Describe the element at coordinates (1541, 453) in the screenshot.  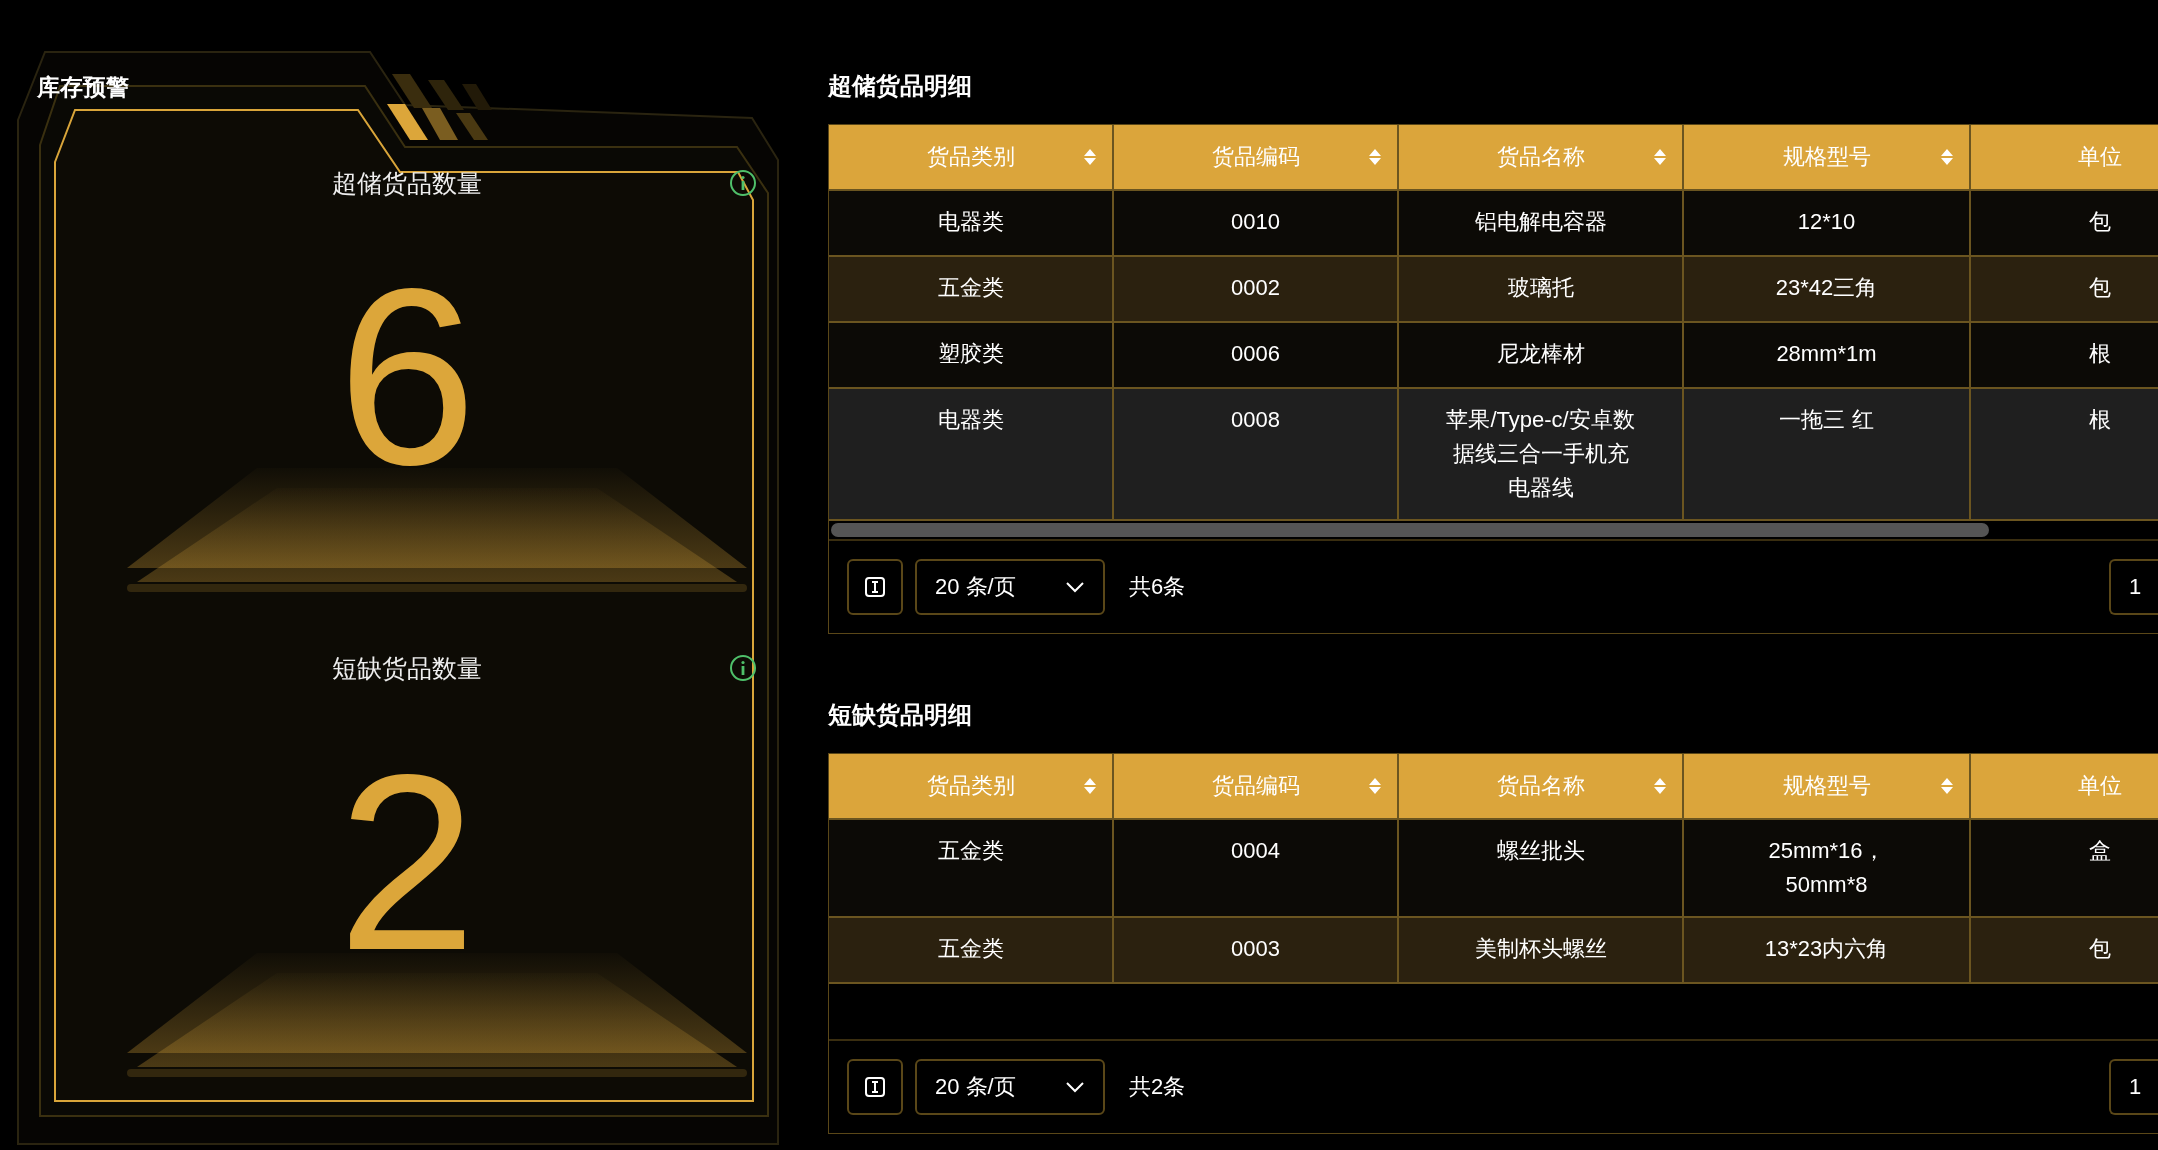
I see `table-cell: 苹果/Type-c/安卓数据线三合一手机充电器线` at that location.